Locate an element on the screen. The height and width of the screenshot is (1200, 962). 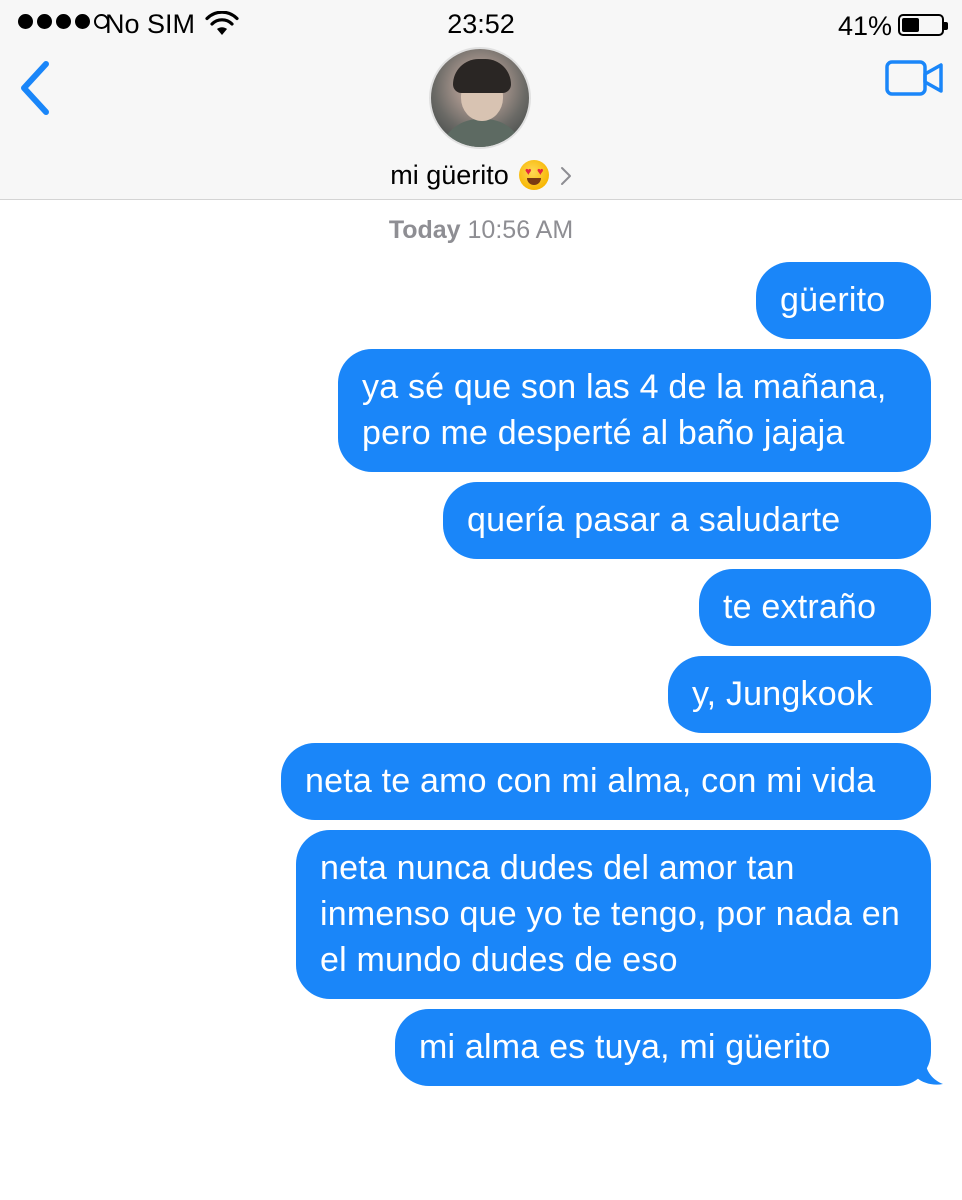
sent-message-bubble: te extraño is located at coordinates (815, 607).